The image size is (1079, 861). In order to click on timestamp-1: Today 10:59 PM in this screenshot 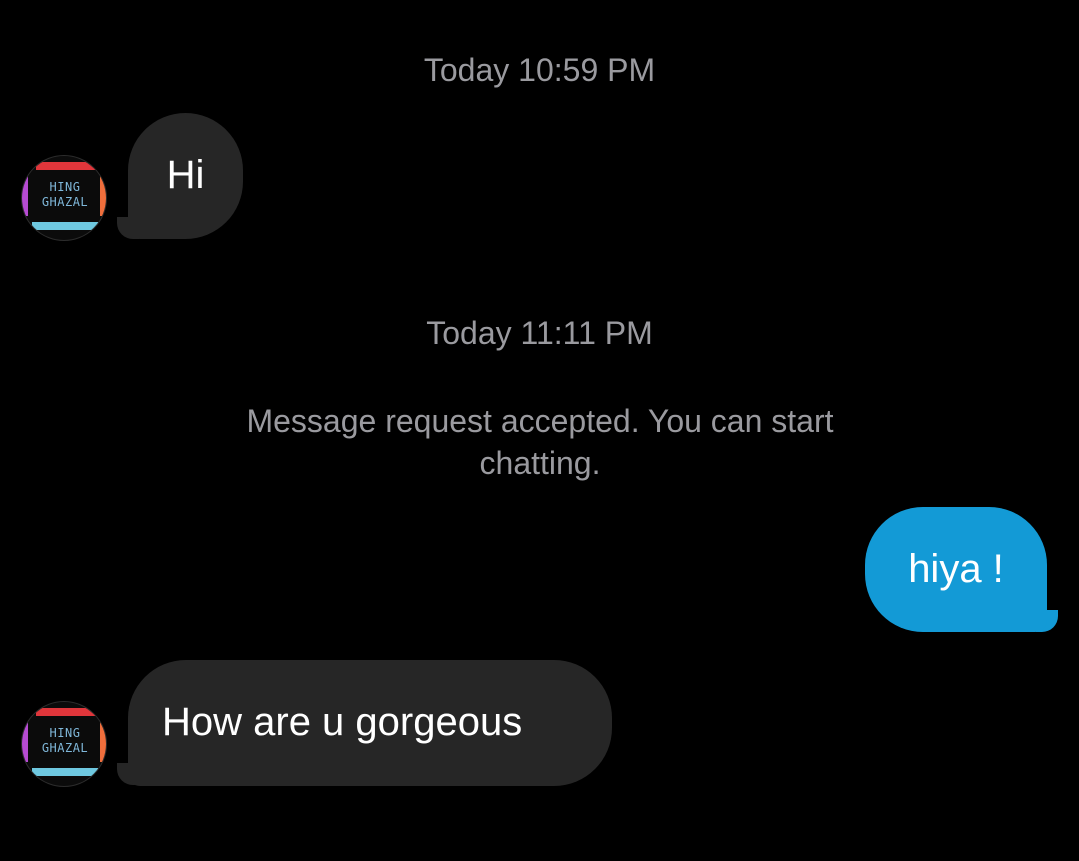, I will do `click(539, 70)`.